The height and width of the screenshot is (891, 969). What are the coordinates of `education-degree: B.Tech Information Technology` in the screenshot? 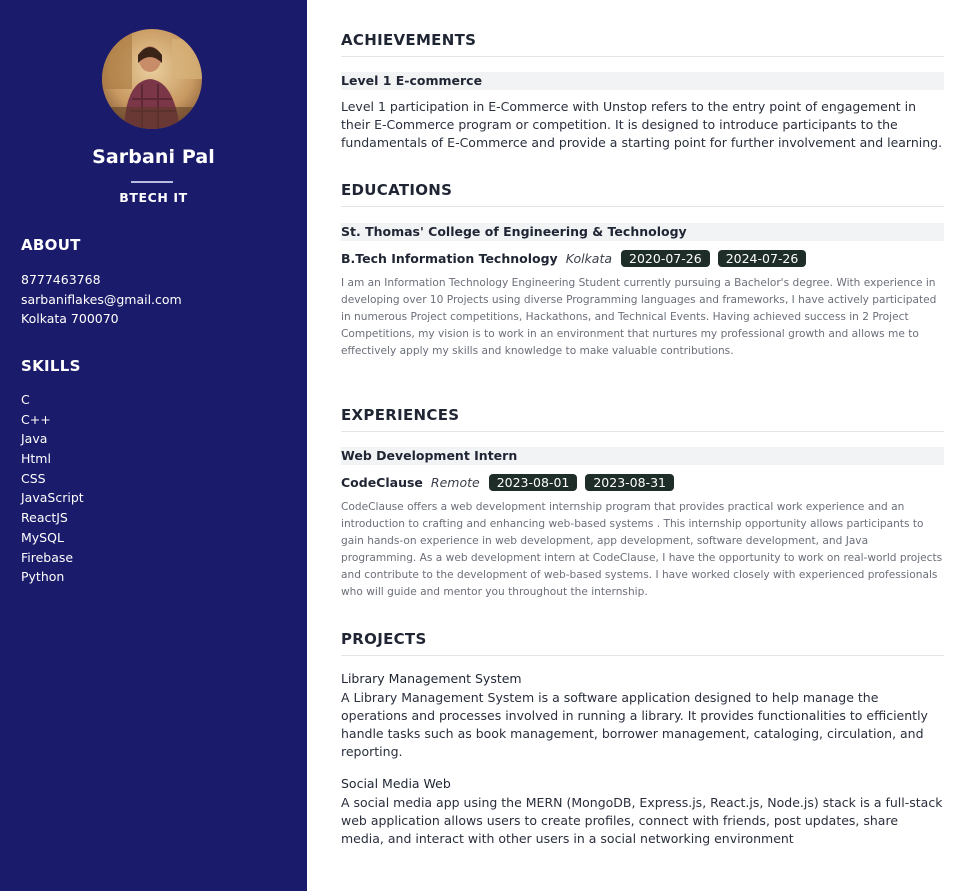 It's located at (449, 258).